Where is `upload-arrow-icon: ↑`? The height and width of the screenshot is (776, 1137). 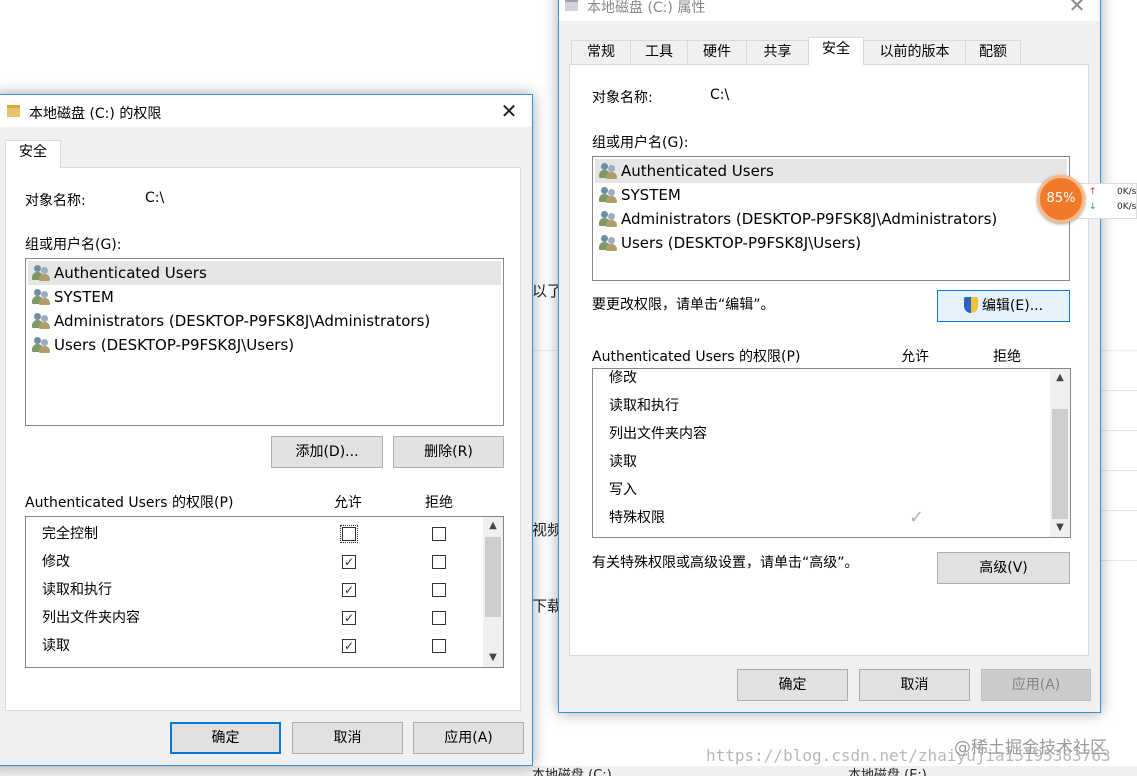 upload-arrow-icon: ↑ is located at coordinates (1093, 192).